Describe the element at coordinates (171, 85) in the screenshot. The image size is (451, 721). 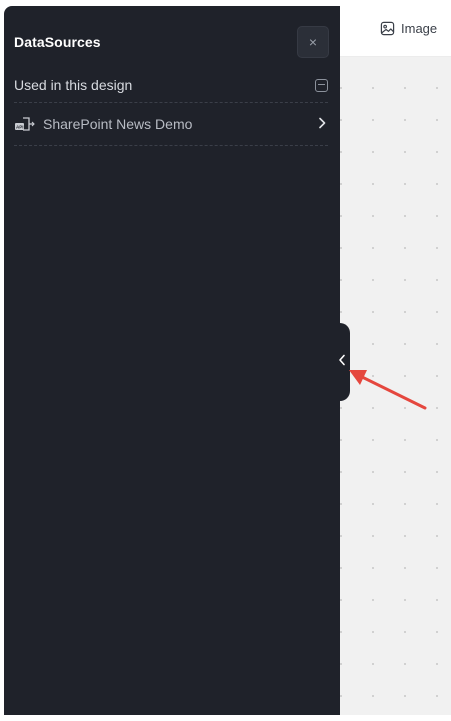
I see `section-used-in-design: Used in this design` at that location.